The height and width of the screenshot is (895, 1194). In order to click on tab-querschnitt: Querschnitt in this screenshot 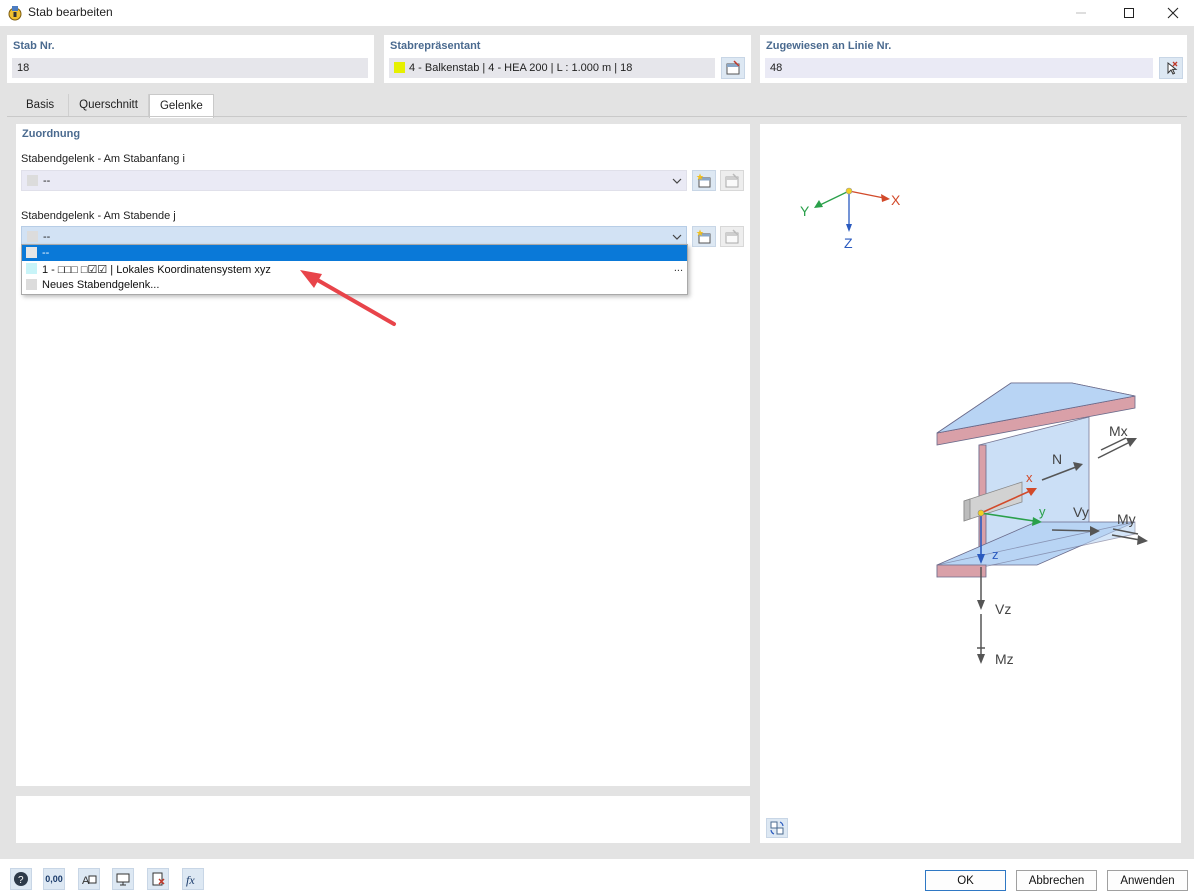, I will do `click(109, 105)`.